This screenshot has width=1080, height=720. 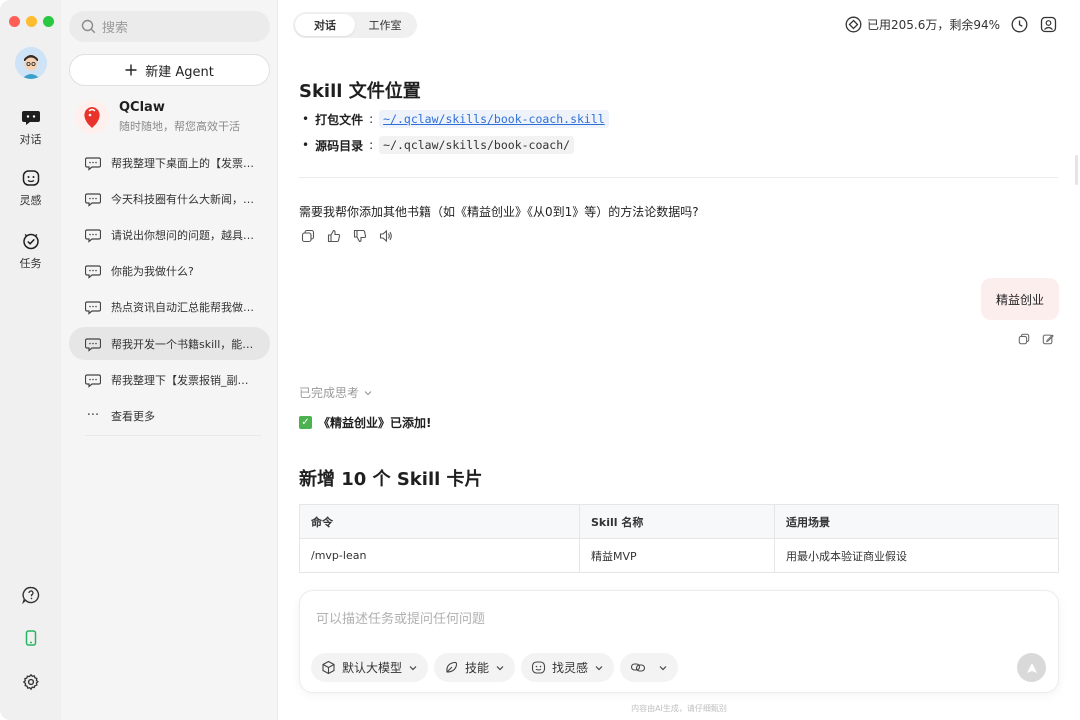 I want to click on view-more-button: ··· 查看更多, so click(x=169, y=415).